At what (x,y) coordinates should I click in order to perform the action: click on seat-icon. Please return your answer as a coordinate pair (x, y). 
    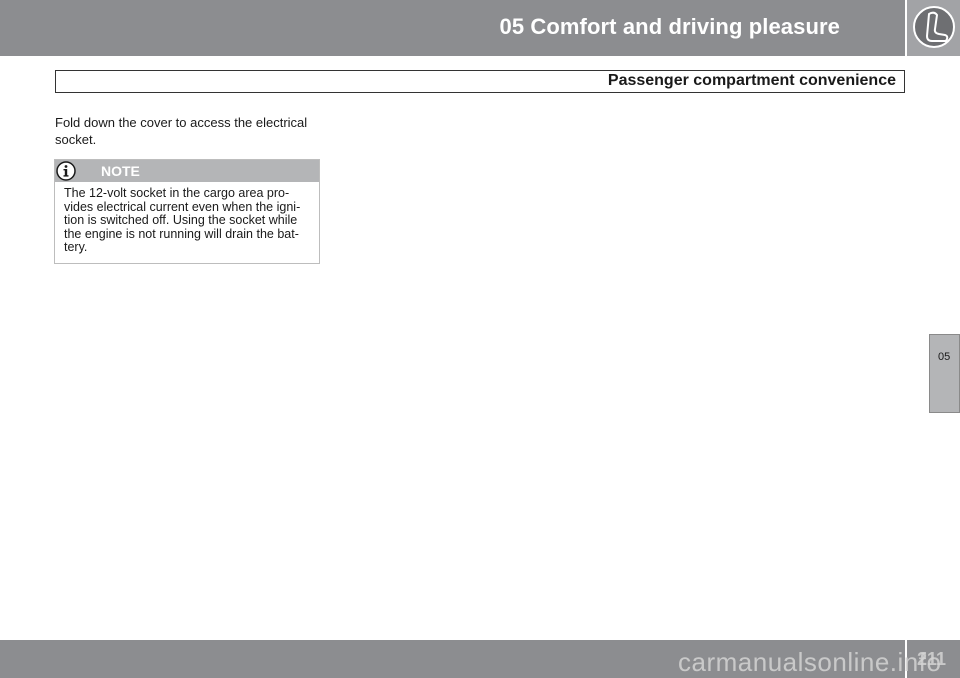
    Looking at the image, I should click on (934, 27).